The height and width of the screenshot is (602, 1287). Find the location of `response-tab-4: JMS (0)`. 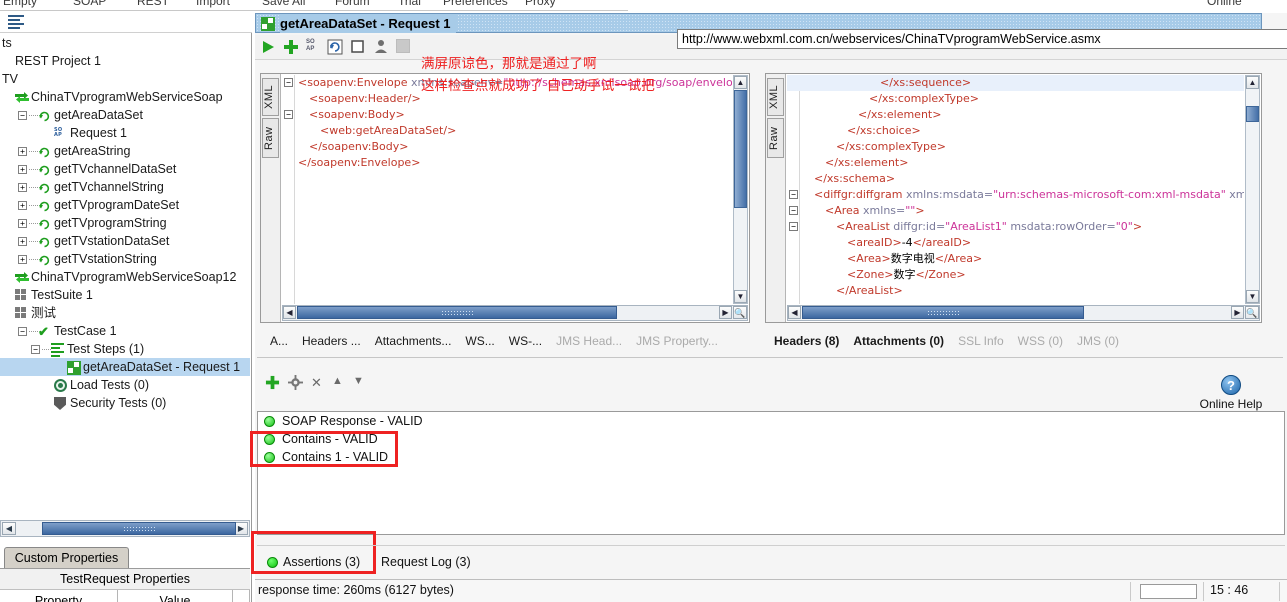

response-tab-4: JMS (0) is located at coordinates (1098, 341).